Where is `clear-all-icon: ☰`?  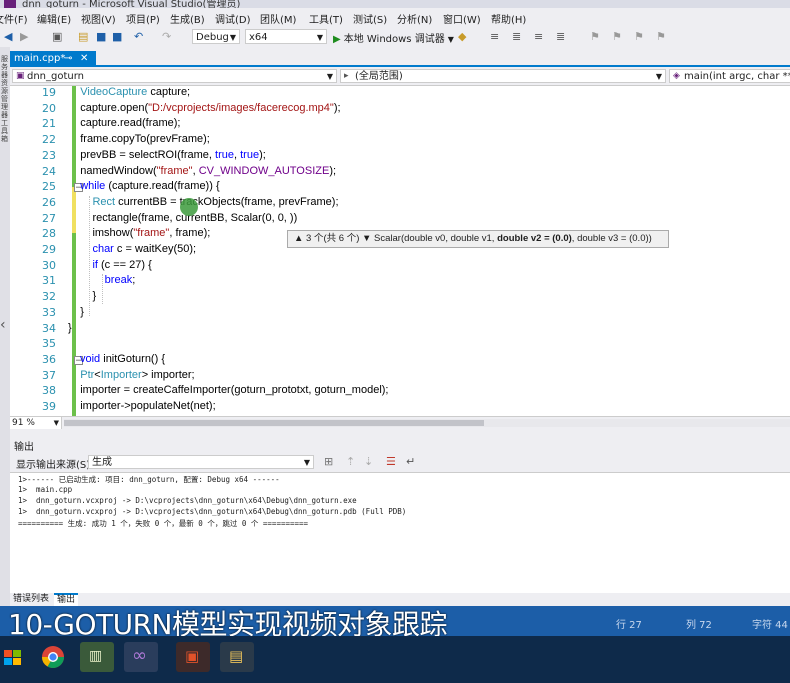
clear-all-icon: ☰ is located at coordinates (391, 462).